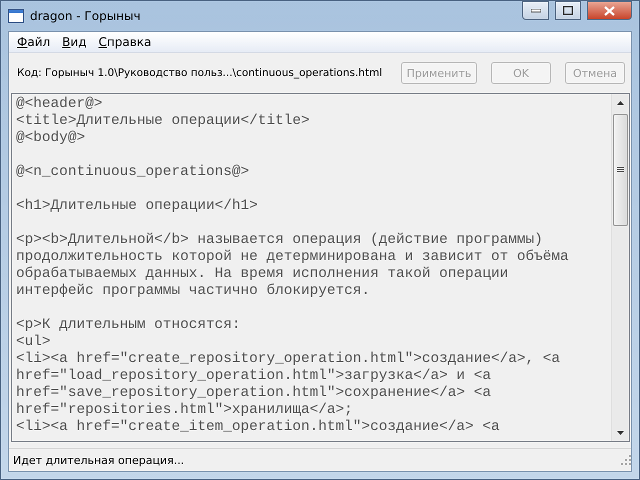 The image size is (640, 480). I want to click on code-line: @<n_continuous_operations@>, so click(133, 172).